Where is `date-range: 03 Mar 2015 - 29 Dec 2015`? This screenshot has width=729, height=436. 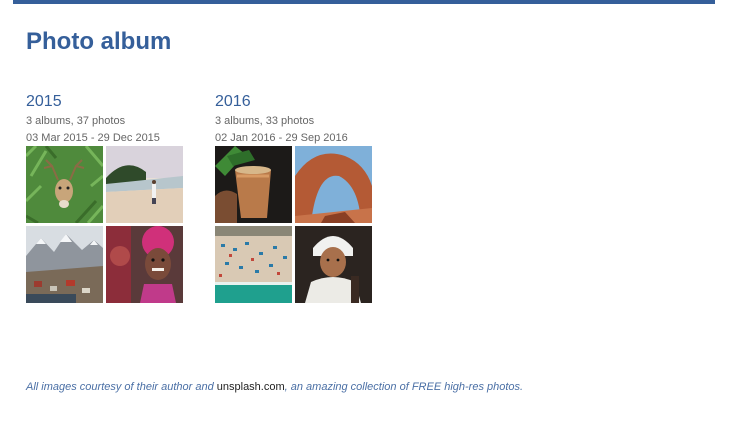
date-range: 03 Mar 2015 - 29 Dec 2015 is located at coordinates (93, 138).